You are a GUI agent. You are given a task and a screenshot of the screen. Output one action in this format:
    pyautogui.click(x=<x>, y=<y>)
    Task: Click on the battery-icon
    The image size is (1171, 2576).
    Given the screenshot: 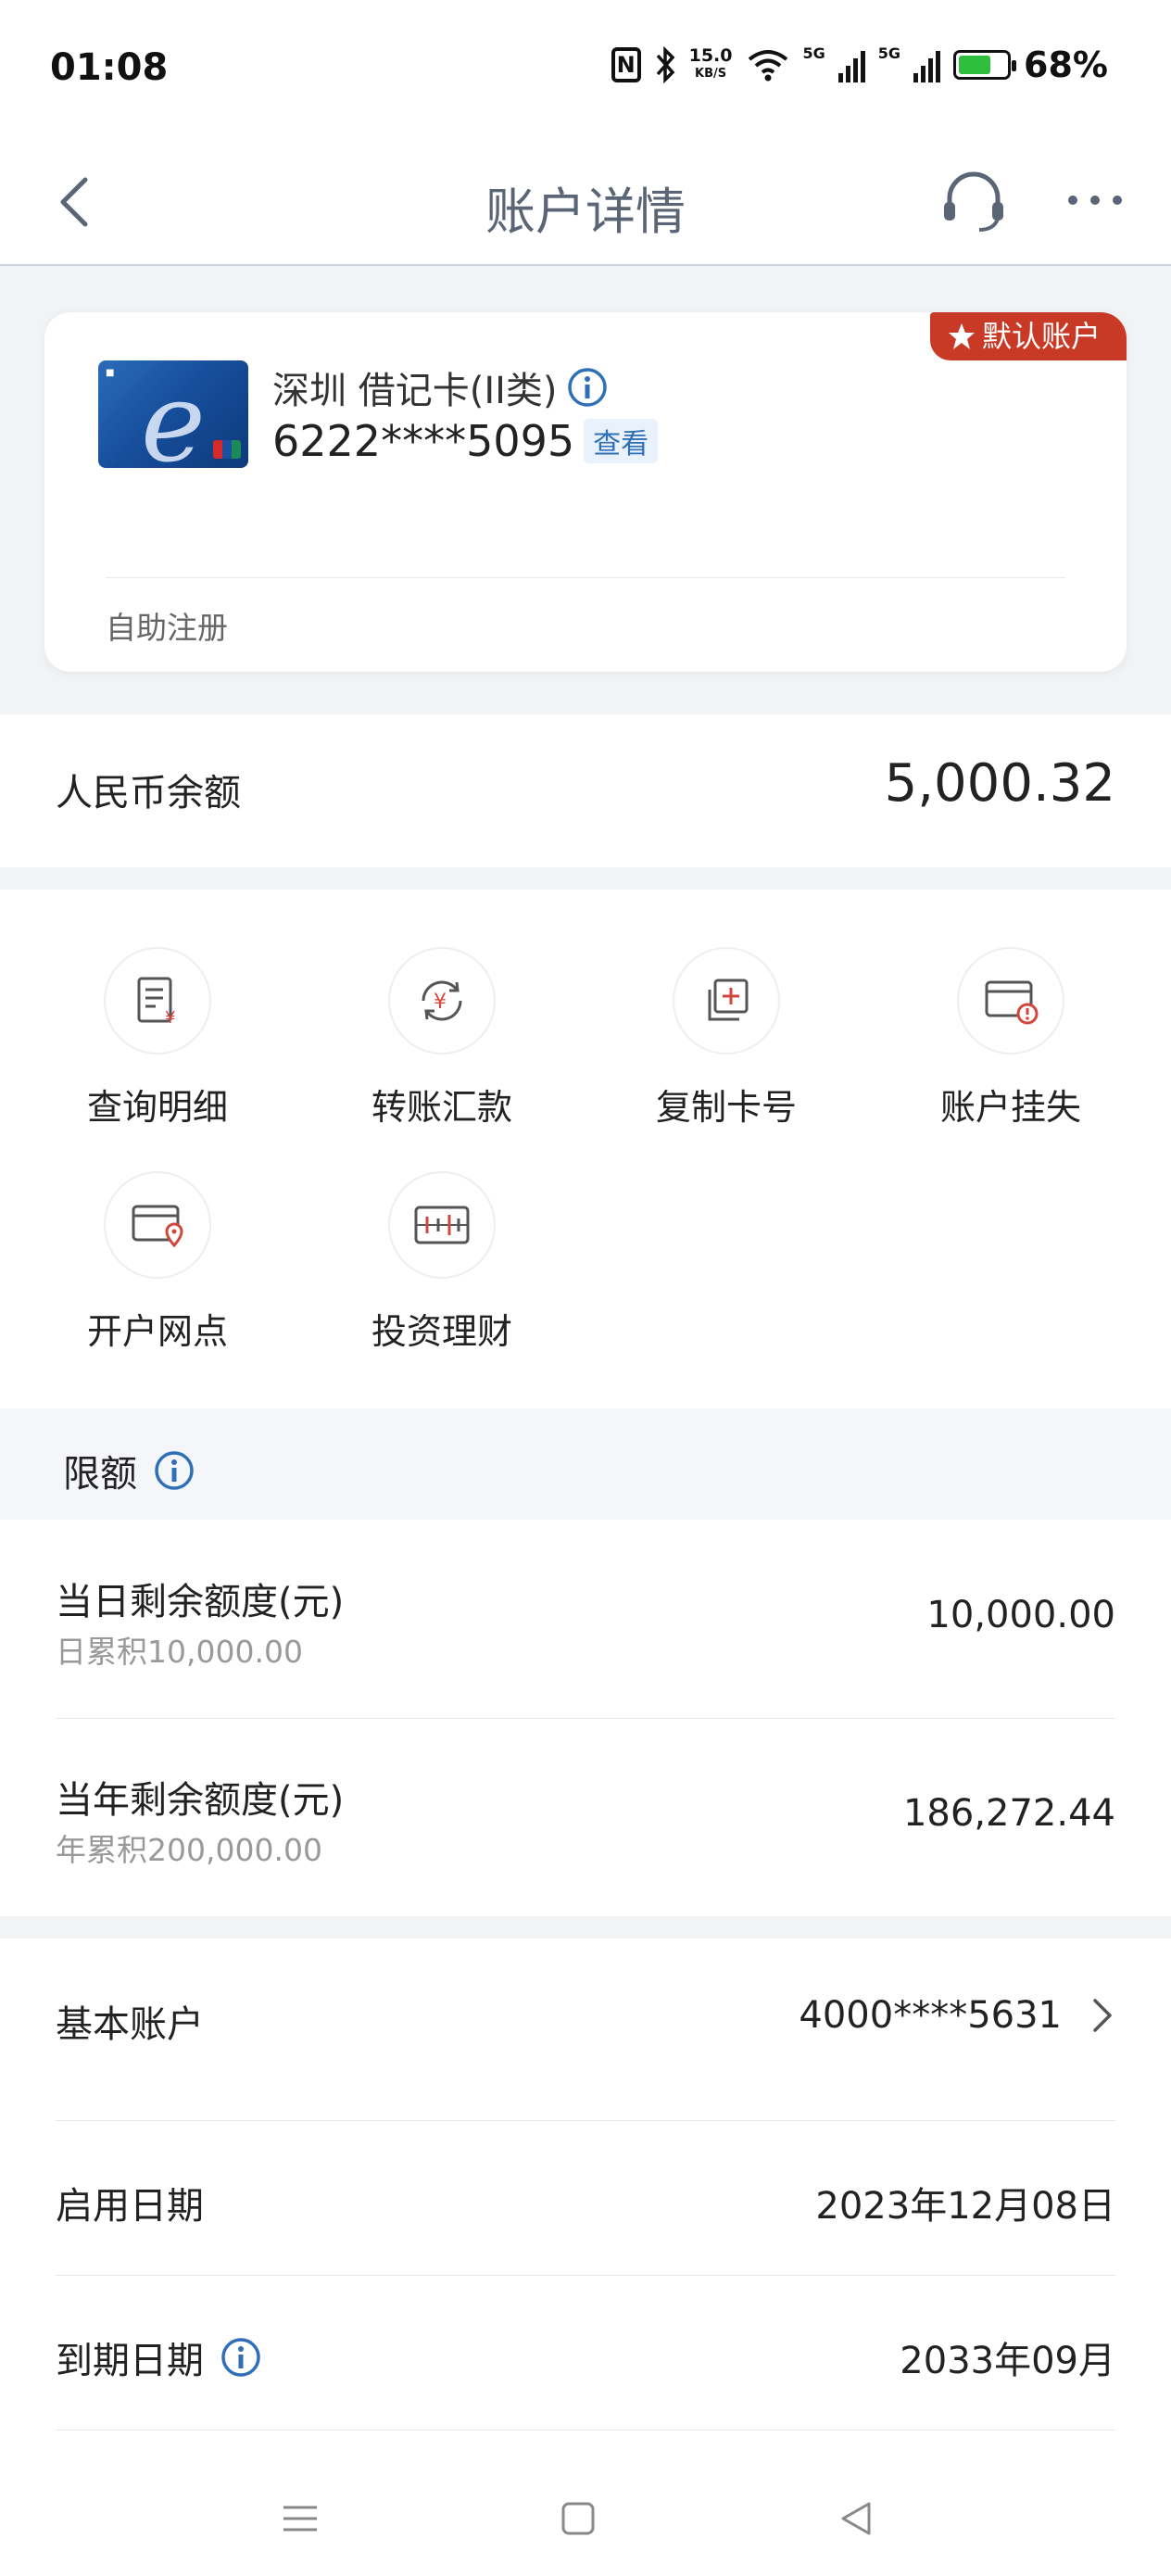 What is the action you would take?
    pyautogui.click(x=985, y=65)
    